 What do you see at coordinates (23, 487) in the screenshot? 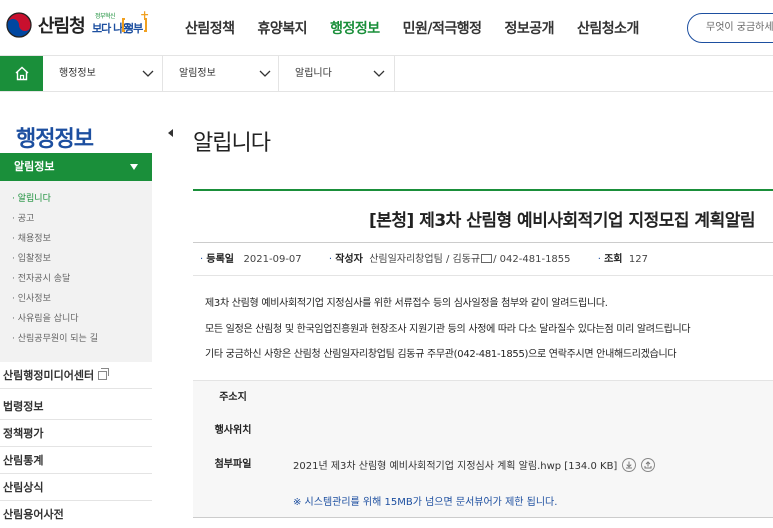
I see `sidebar-item-label: 산림상식` at bounding box center [23, 487].